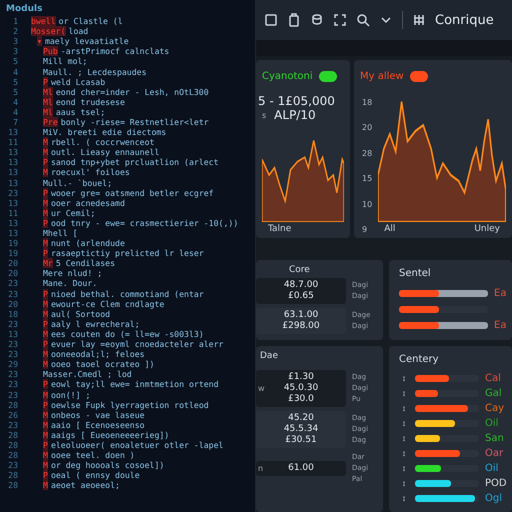 The width and height of the screenshot is (512, 512). What do you see at coordinates (97, 354) in the screenshot?
I see `code-text: ooneeodal;l; feloes` at bounding box center [97, 354].